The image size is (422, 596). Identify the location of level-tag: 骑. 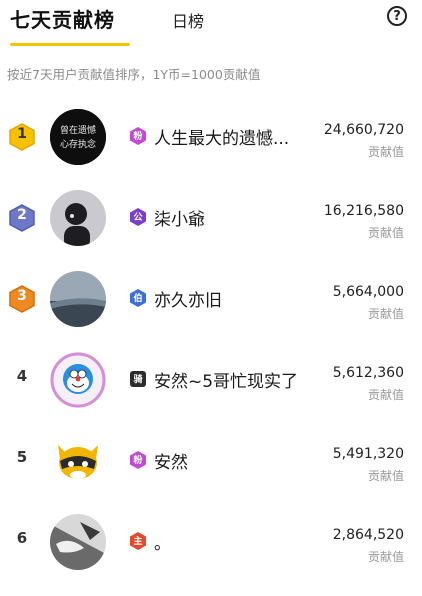
(138, 380).